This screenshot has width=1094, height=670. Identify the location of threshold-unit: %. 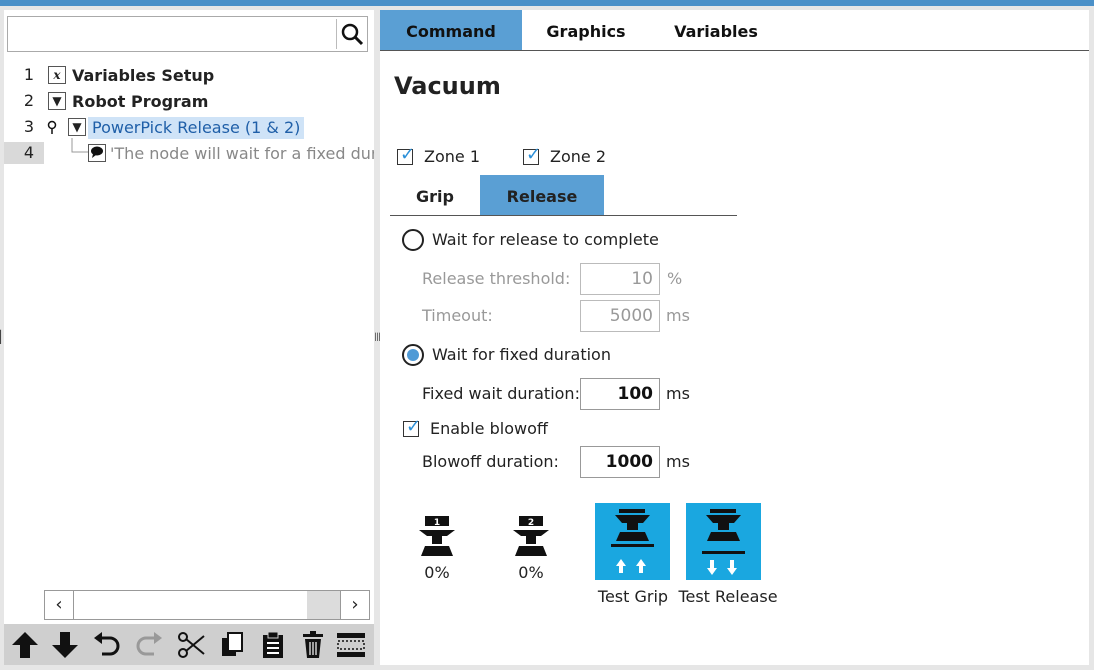
(675, 278).